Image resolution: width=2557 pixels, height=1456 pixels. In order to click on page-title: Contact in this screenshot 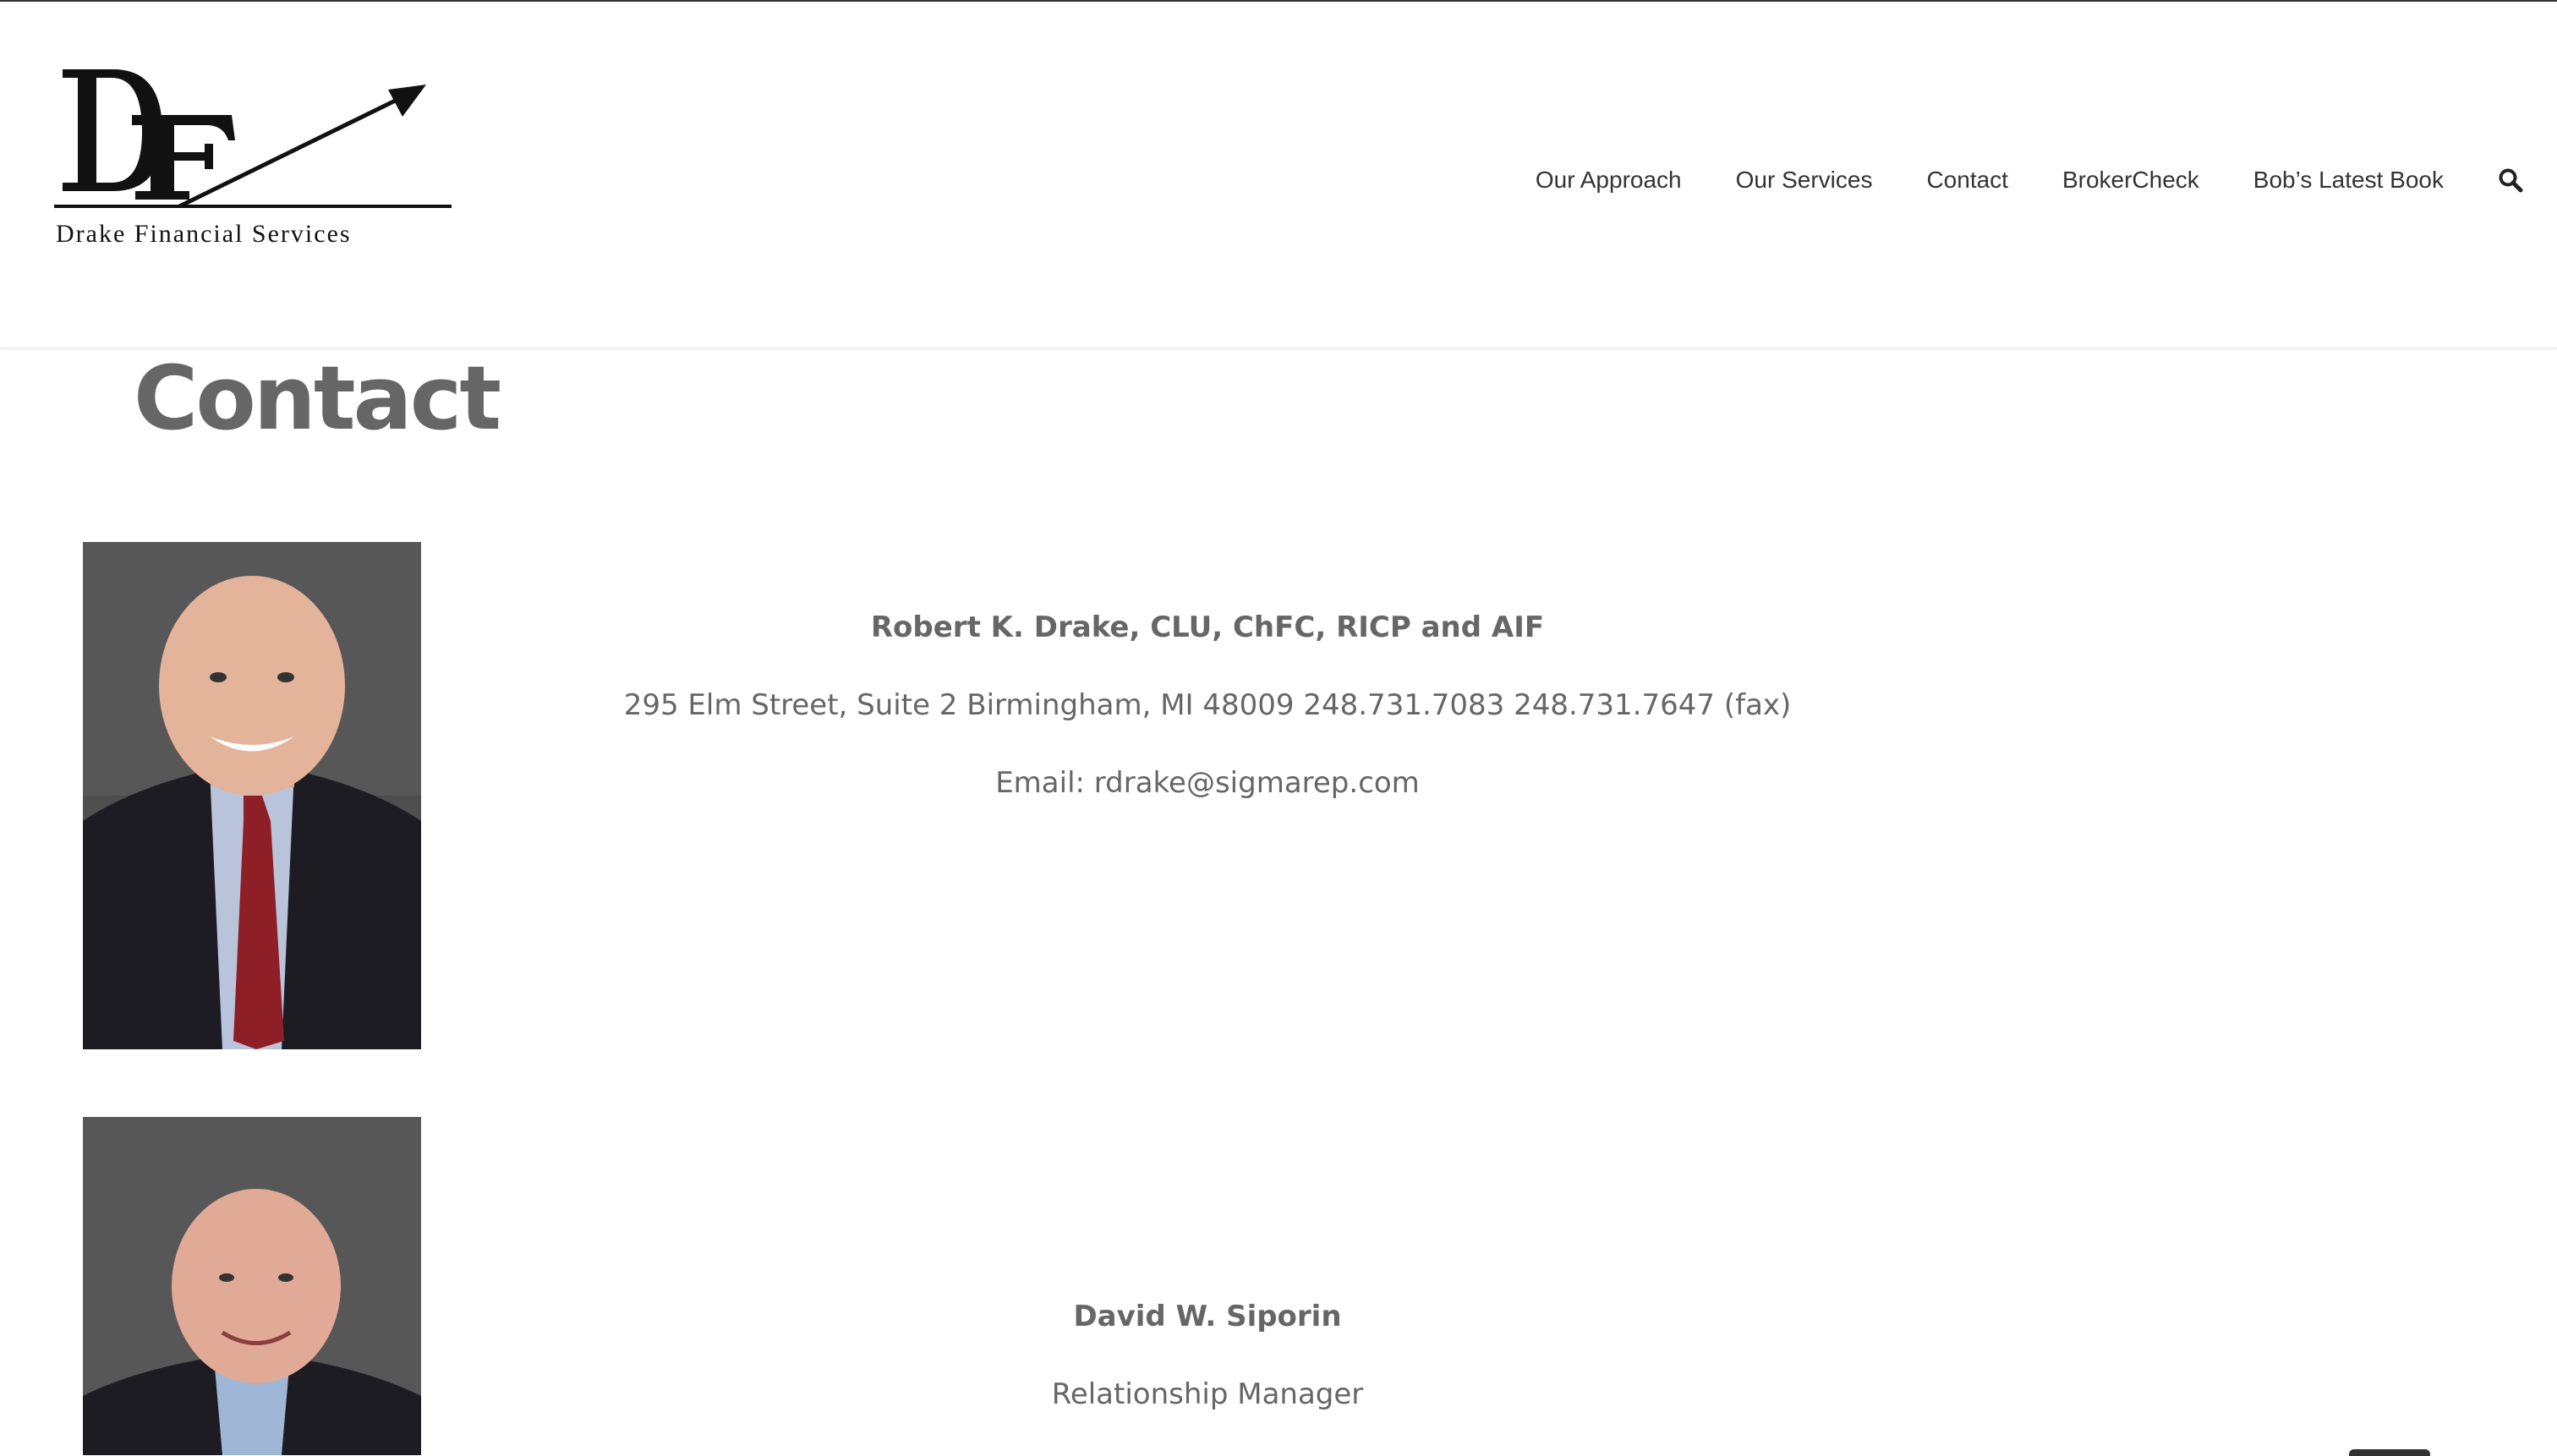, I will do `click(317, 399)`.